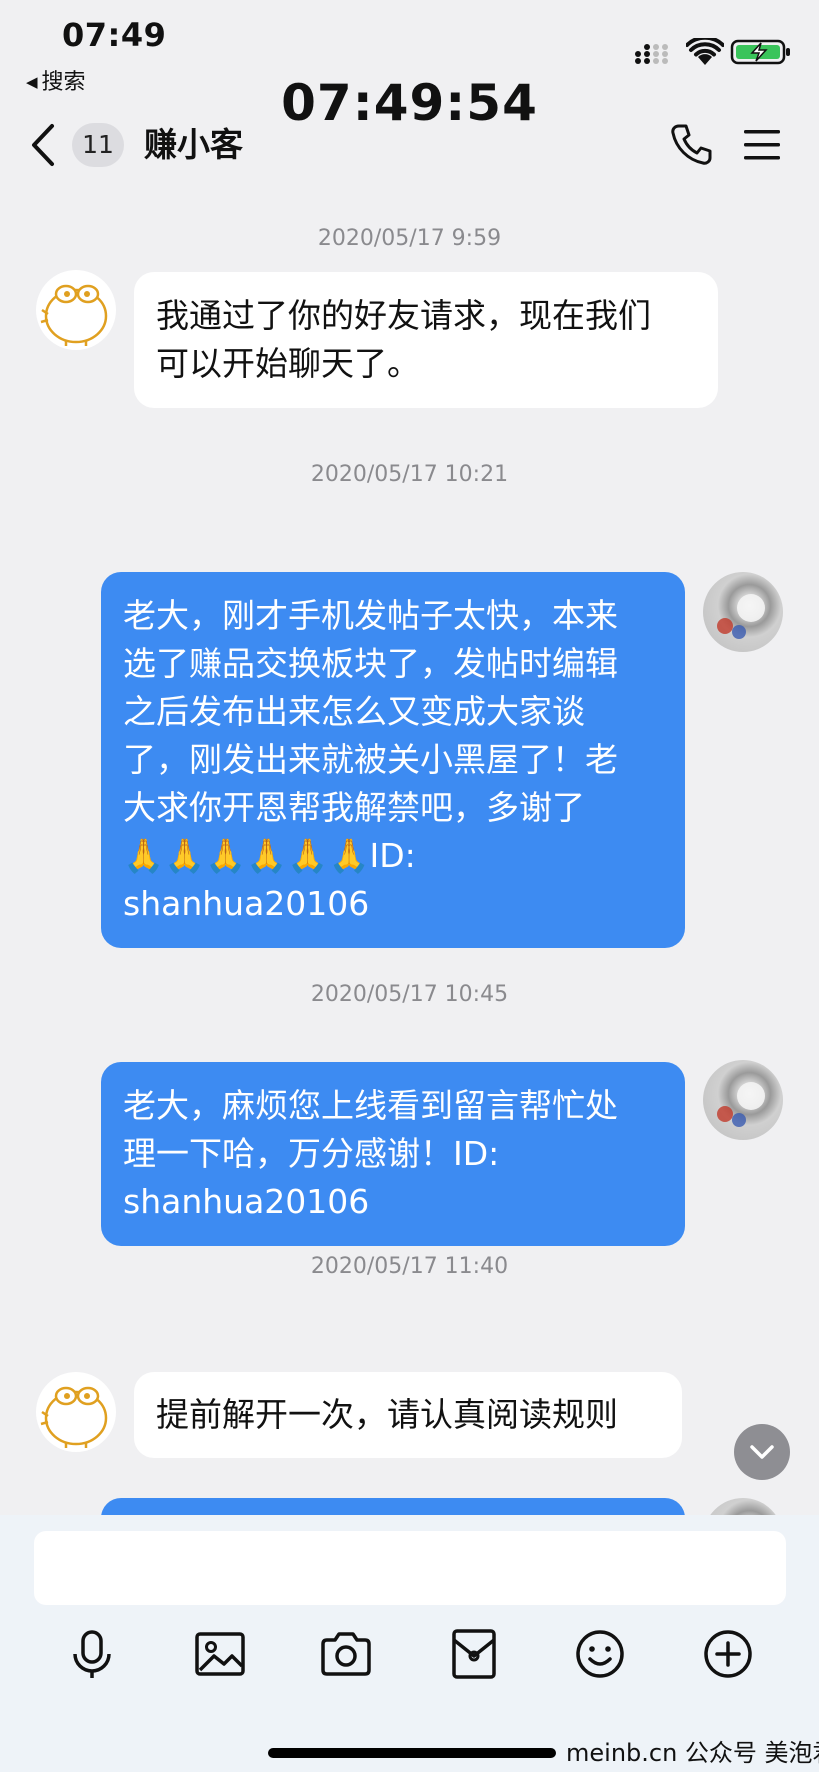  I want to click on home-indicator, so click(412, 1753).